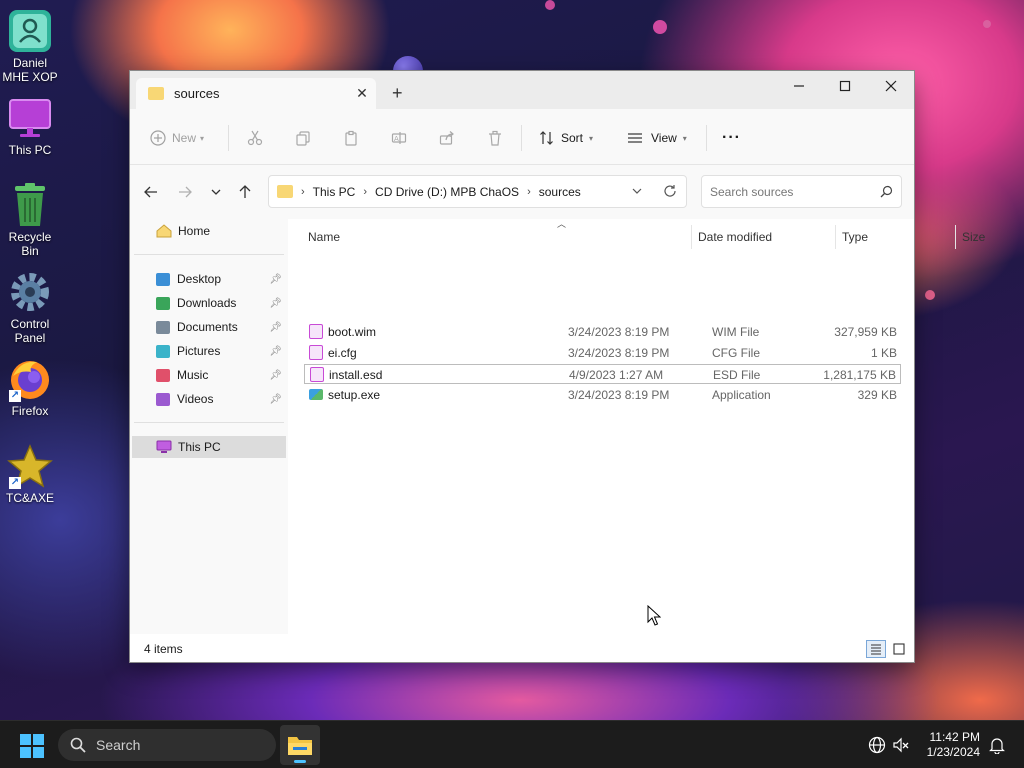 The width and height of the screenshot is (1024, 768). Describe the element at coordinates (396, 139) in the screenshot. I see `svg-text: A` at that location.